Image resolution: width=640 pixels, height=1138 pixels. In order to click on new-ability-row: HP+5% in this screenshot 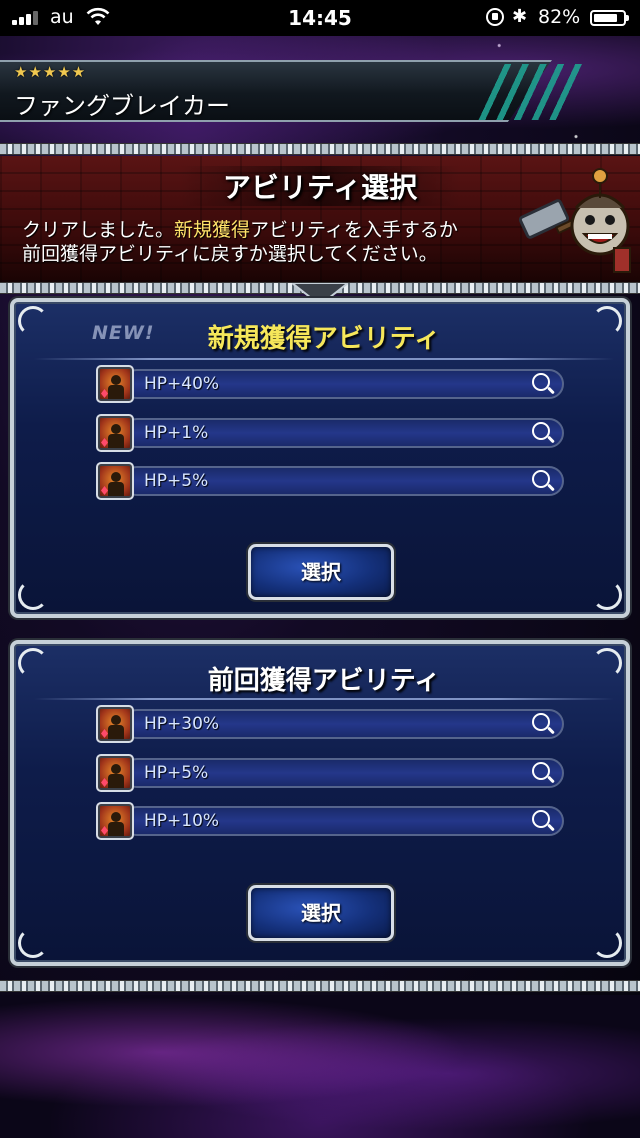, I will do `click(330, 481)`.